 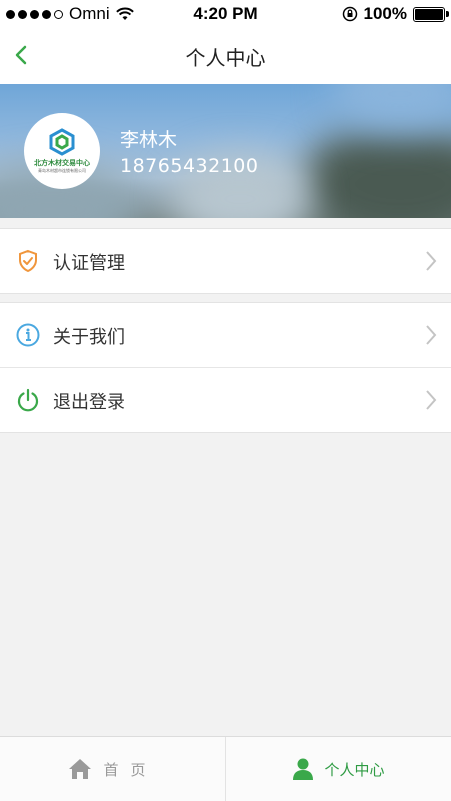 What do you see at coordinates (80, 769) in the screenshot?
I see `home-icon` at bounding box center [80, 769].